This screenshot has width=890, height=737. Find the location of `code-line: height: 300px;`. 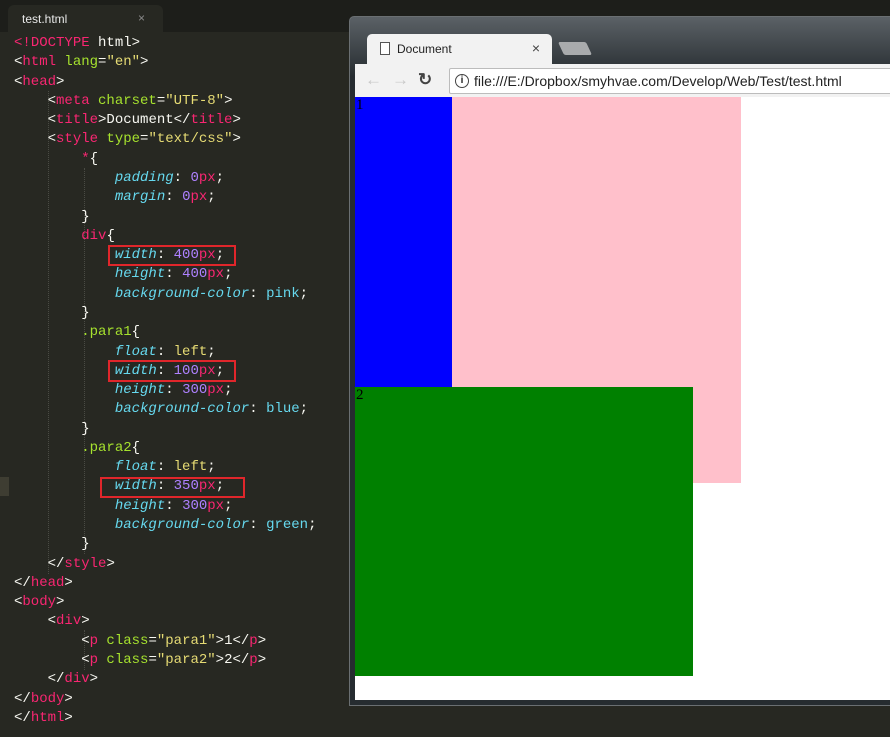

code-line: height: 300px; is located at coordinates (165, 390).